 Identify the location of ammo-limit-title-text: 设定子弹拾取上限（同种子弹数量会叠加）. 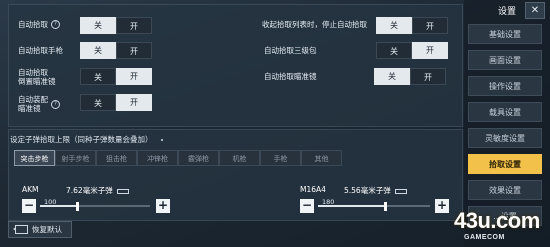
(81, 139).